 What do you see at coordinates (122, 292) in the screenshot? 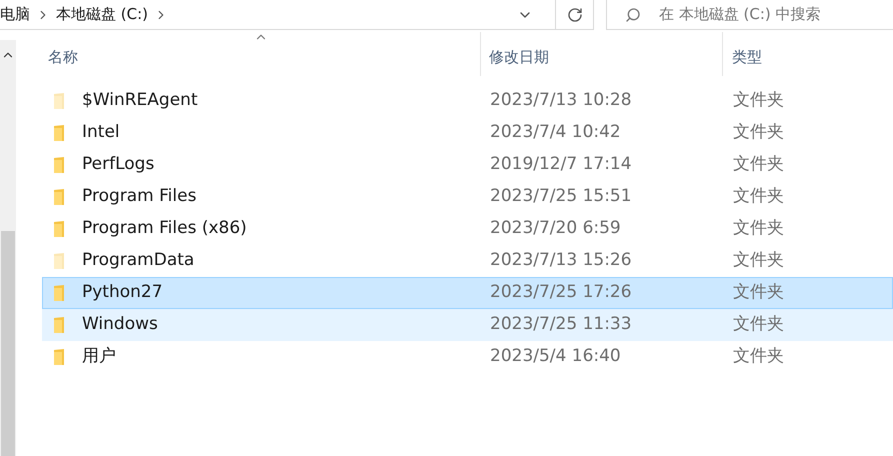
I see `file-name: Python27` at bounding box center [122, 292].